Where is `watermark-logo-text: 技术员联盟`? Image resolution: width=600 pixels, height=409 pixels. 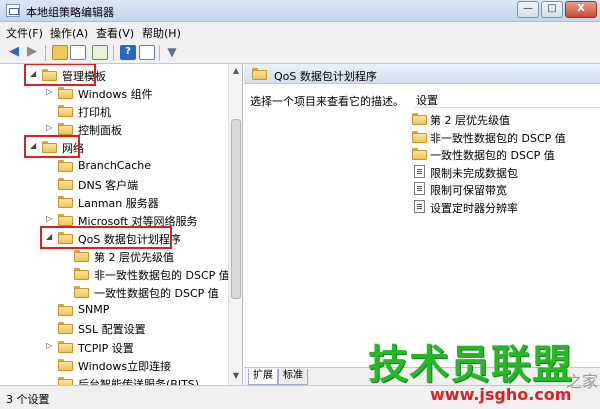 watermark-logo-text: 技术员联盟 is located at coordinates (470, 365).